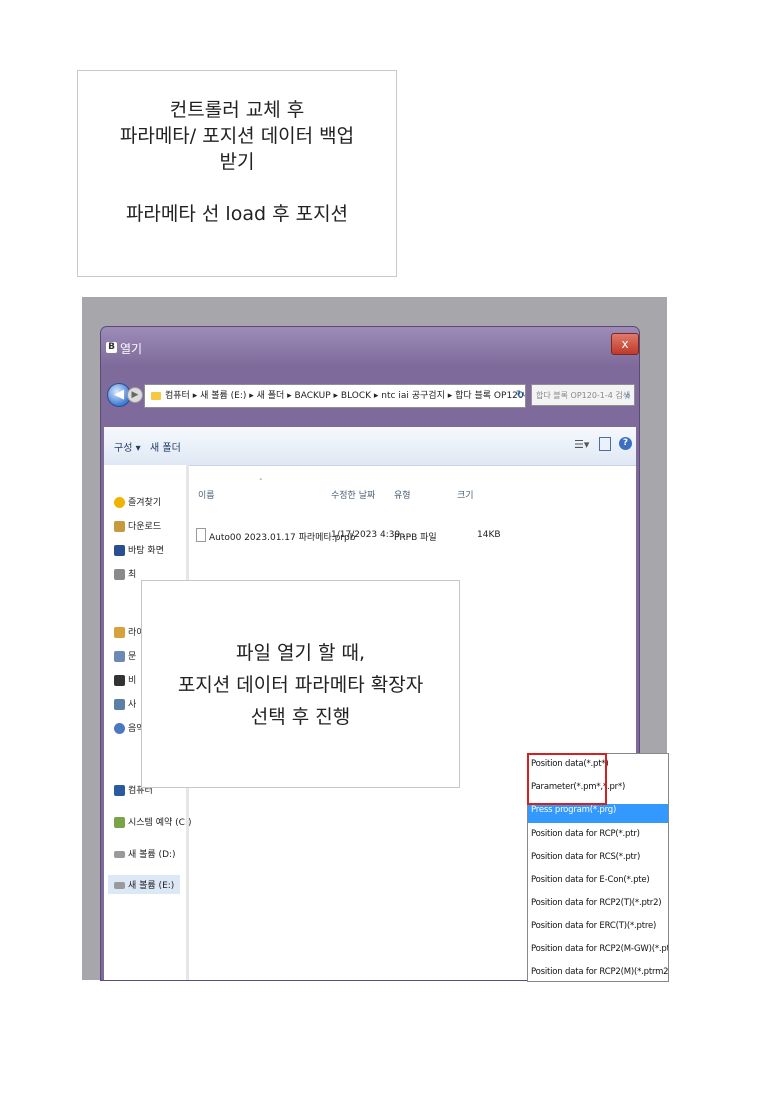 The height and width of the screenshot is (1095, 773). I want to click on dialog-app-icon: B, so click(111, 347).